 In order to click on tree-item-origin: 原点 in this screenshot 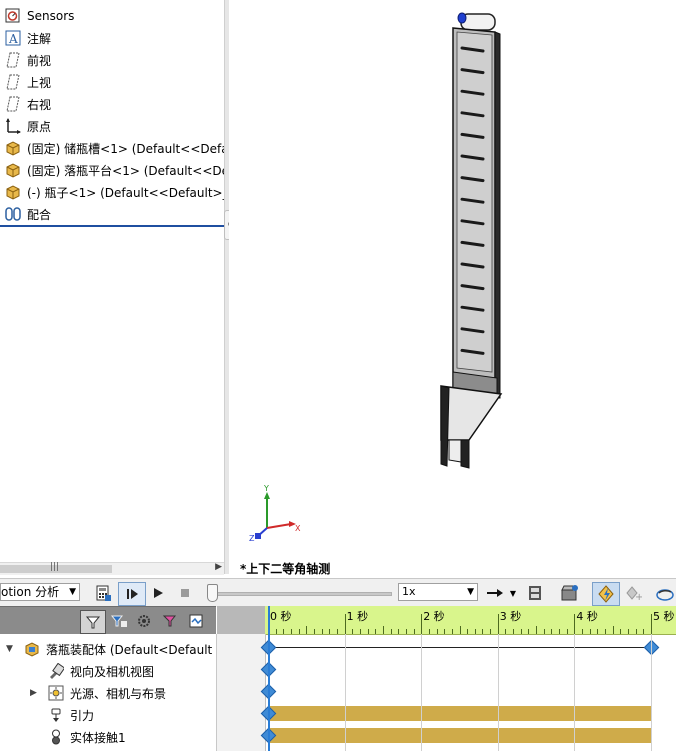, I will do `click(112, 126)`.